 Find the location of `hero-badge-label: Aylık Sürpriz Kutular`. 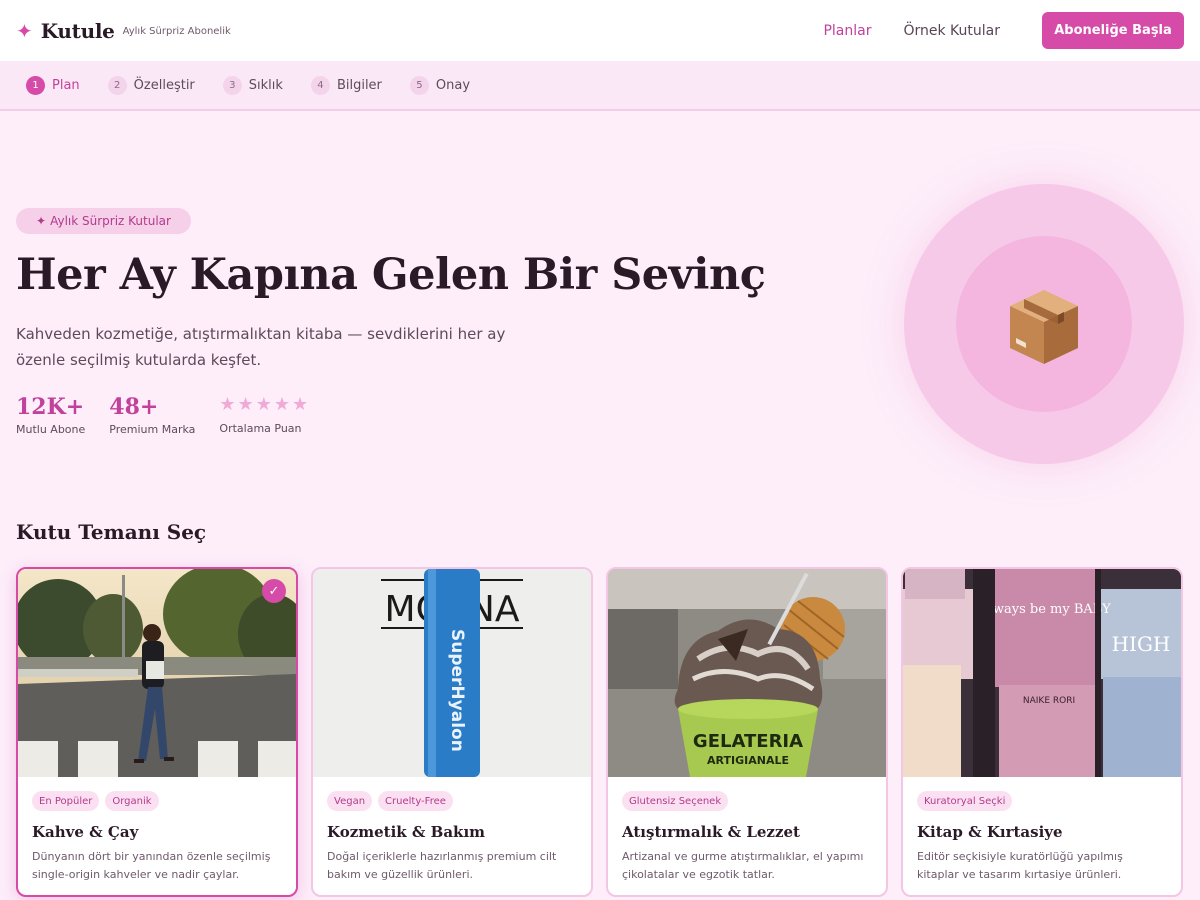

hero-badge-label: Aylık Sürpriz Kutular is located at coordinates (110, 221).